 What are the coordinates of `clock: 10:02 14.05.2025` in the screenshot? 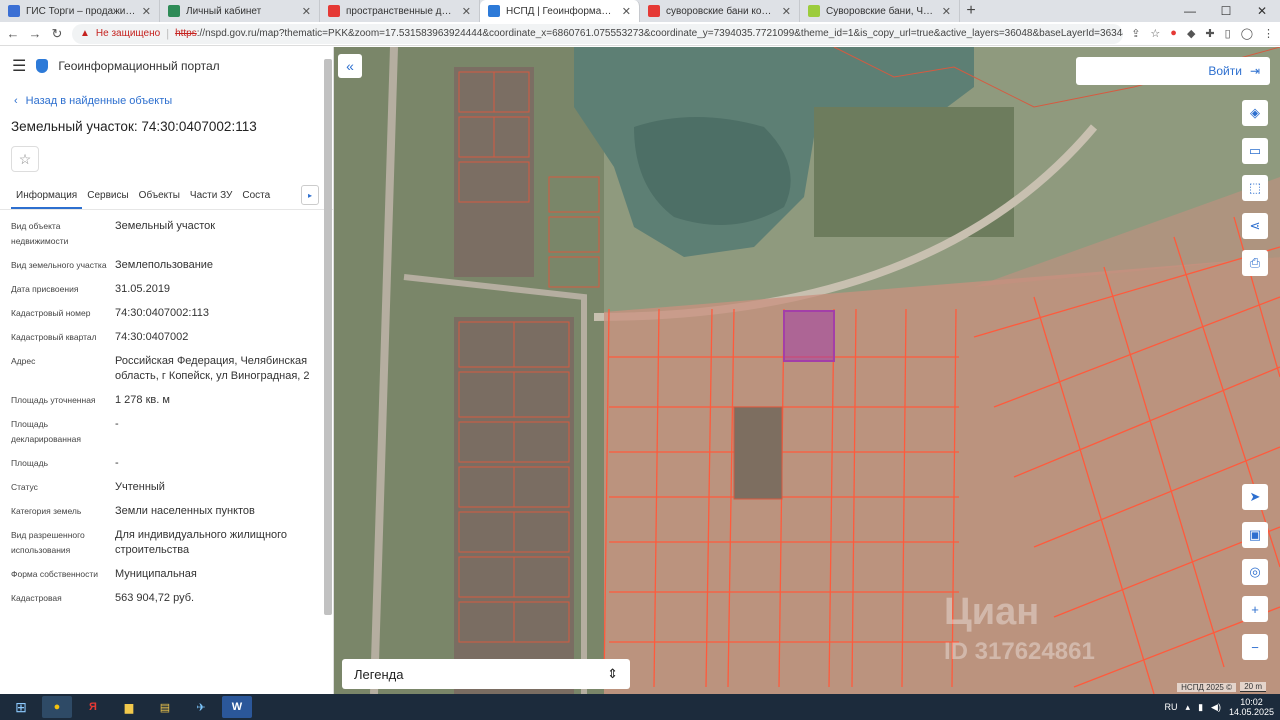 It's located at (1251, 707).